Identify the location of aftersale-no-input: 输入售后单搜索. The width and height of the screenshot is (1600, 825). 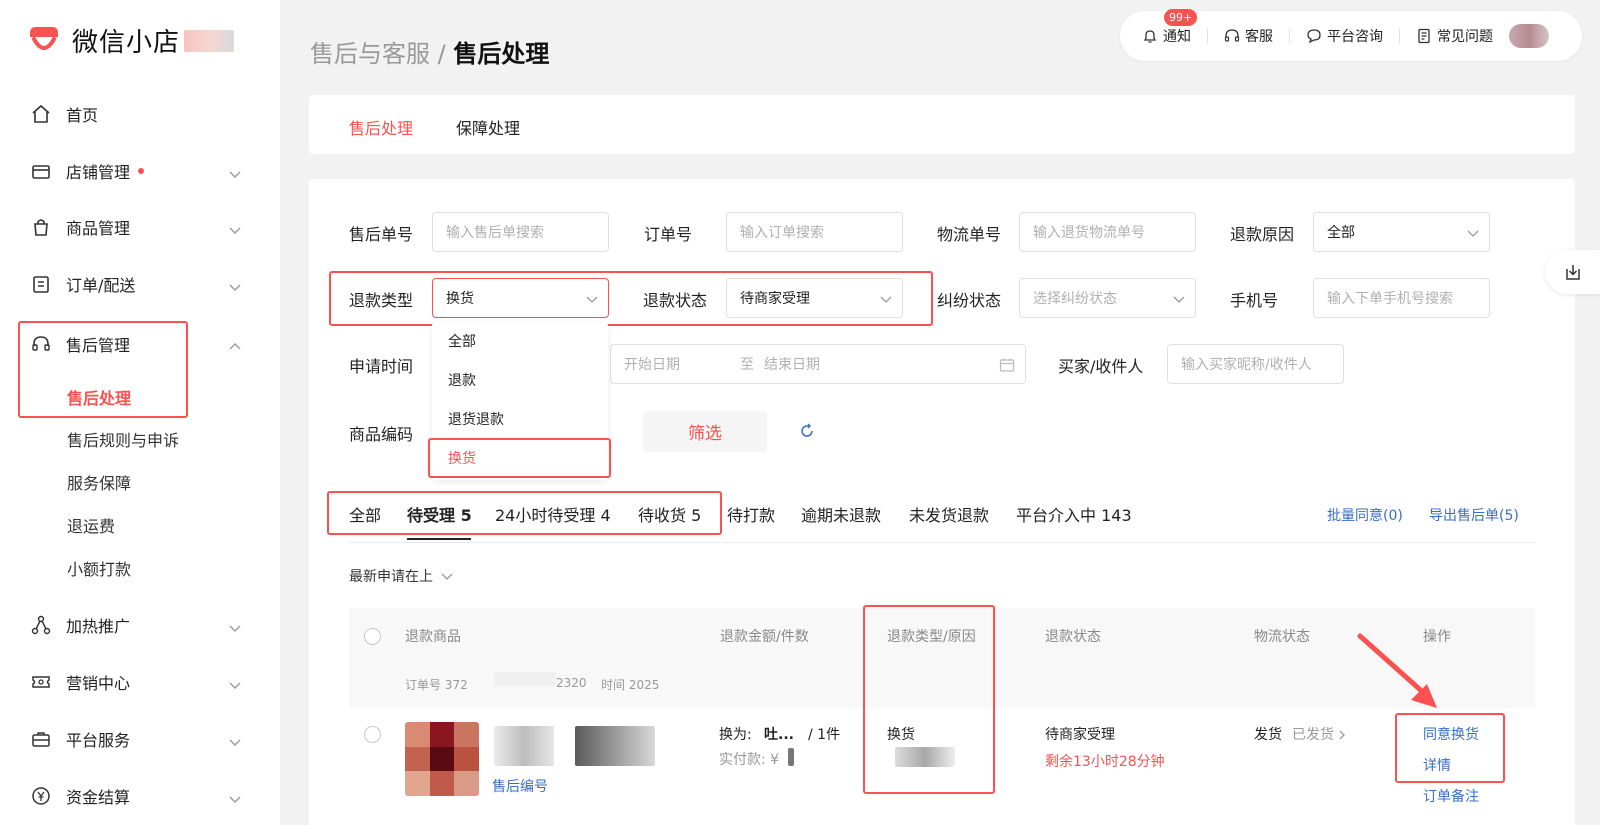
(520, 232).